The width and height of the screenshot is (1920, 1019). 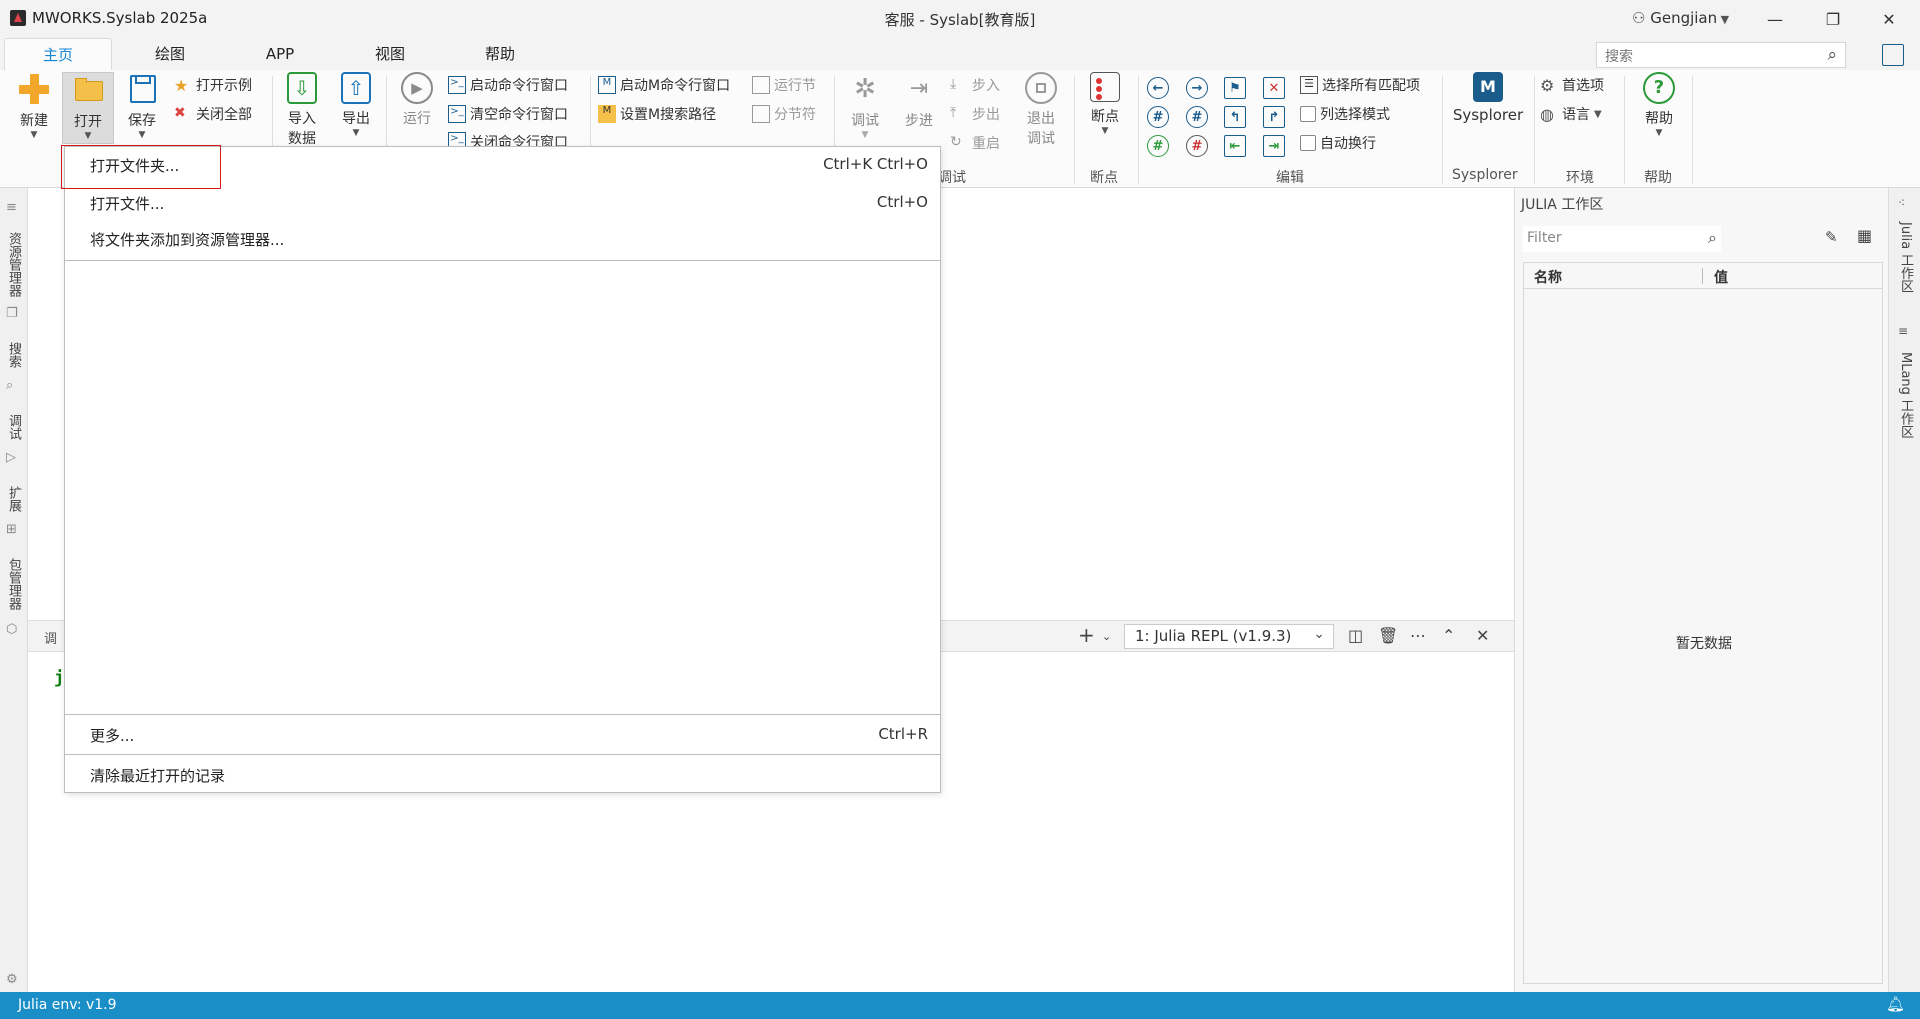 What do you see at coordinates (1680, 18) in the screenshot?
I see `user-menu: ⚇ Gengjian ▼` at bounding box center [1680, 18].